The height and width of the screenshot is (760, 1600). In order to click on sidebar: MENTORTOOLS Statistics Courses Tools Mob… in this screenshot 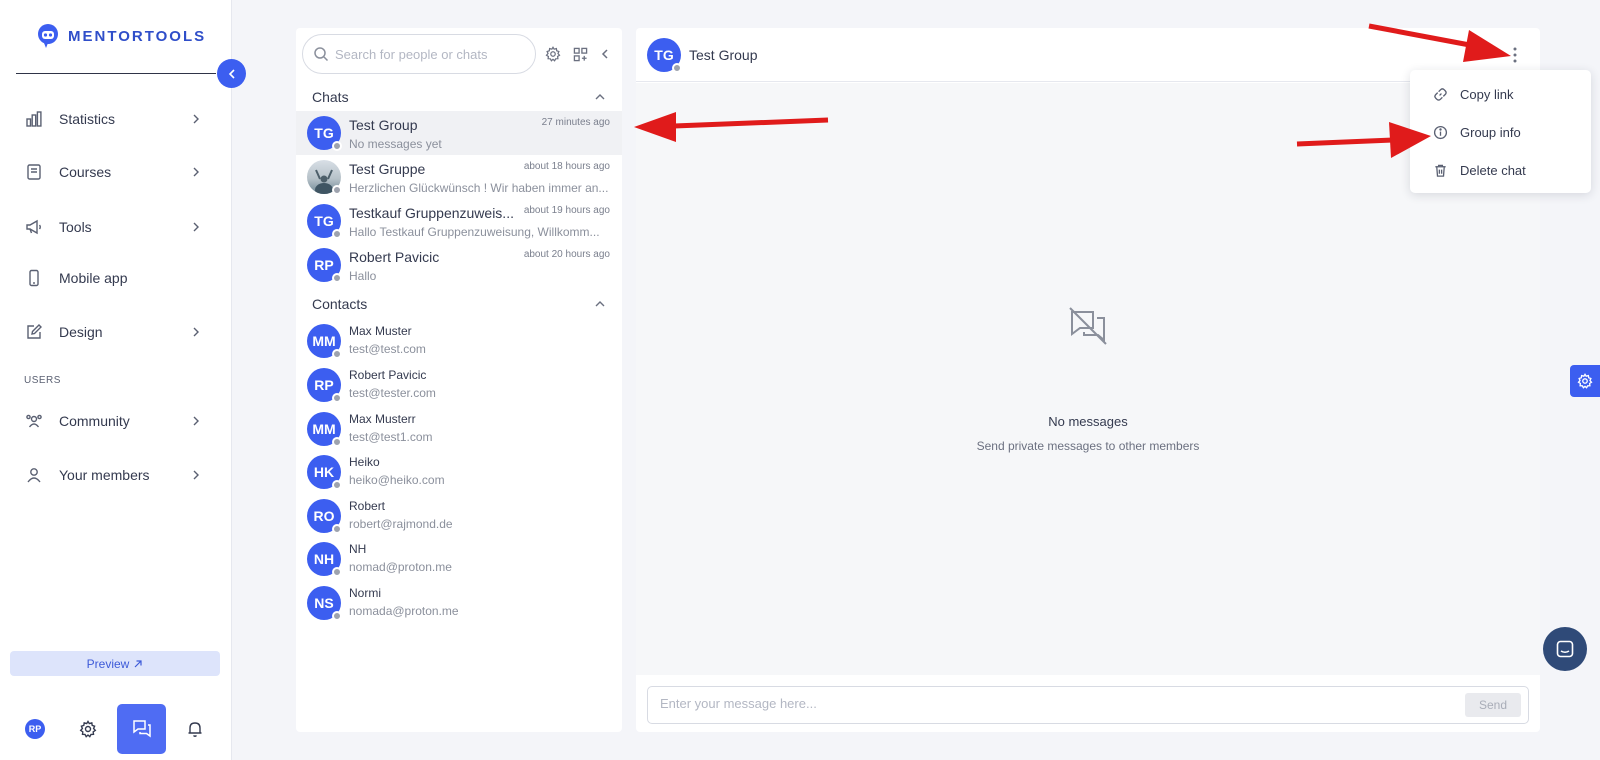, I will do `click(116, 380)`.